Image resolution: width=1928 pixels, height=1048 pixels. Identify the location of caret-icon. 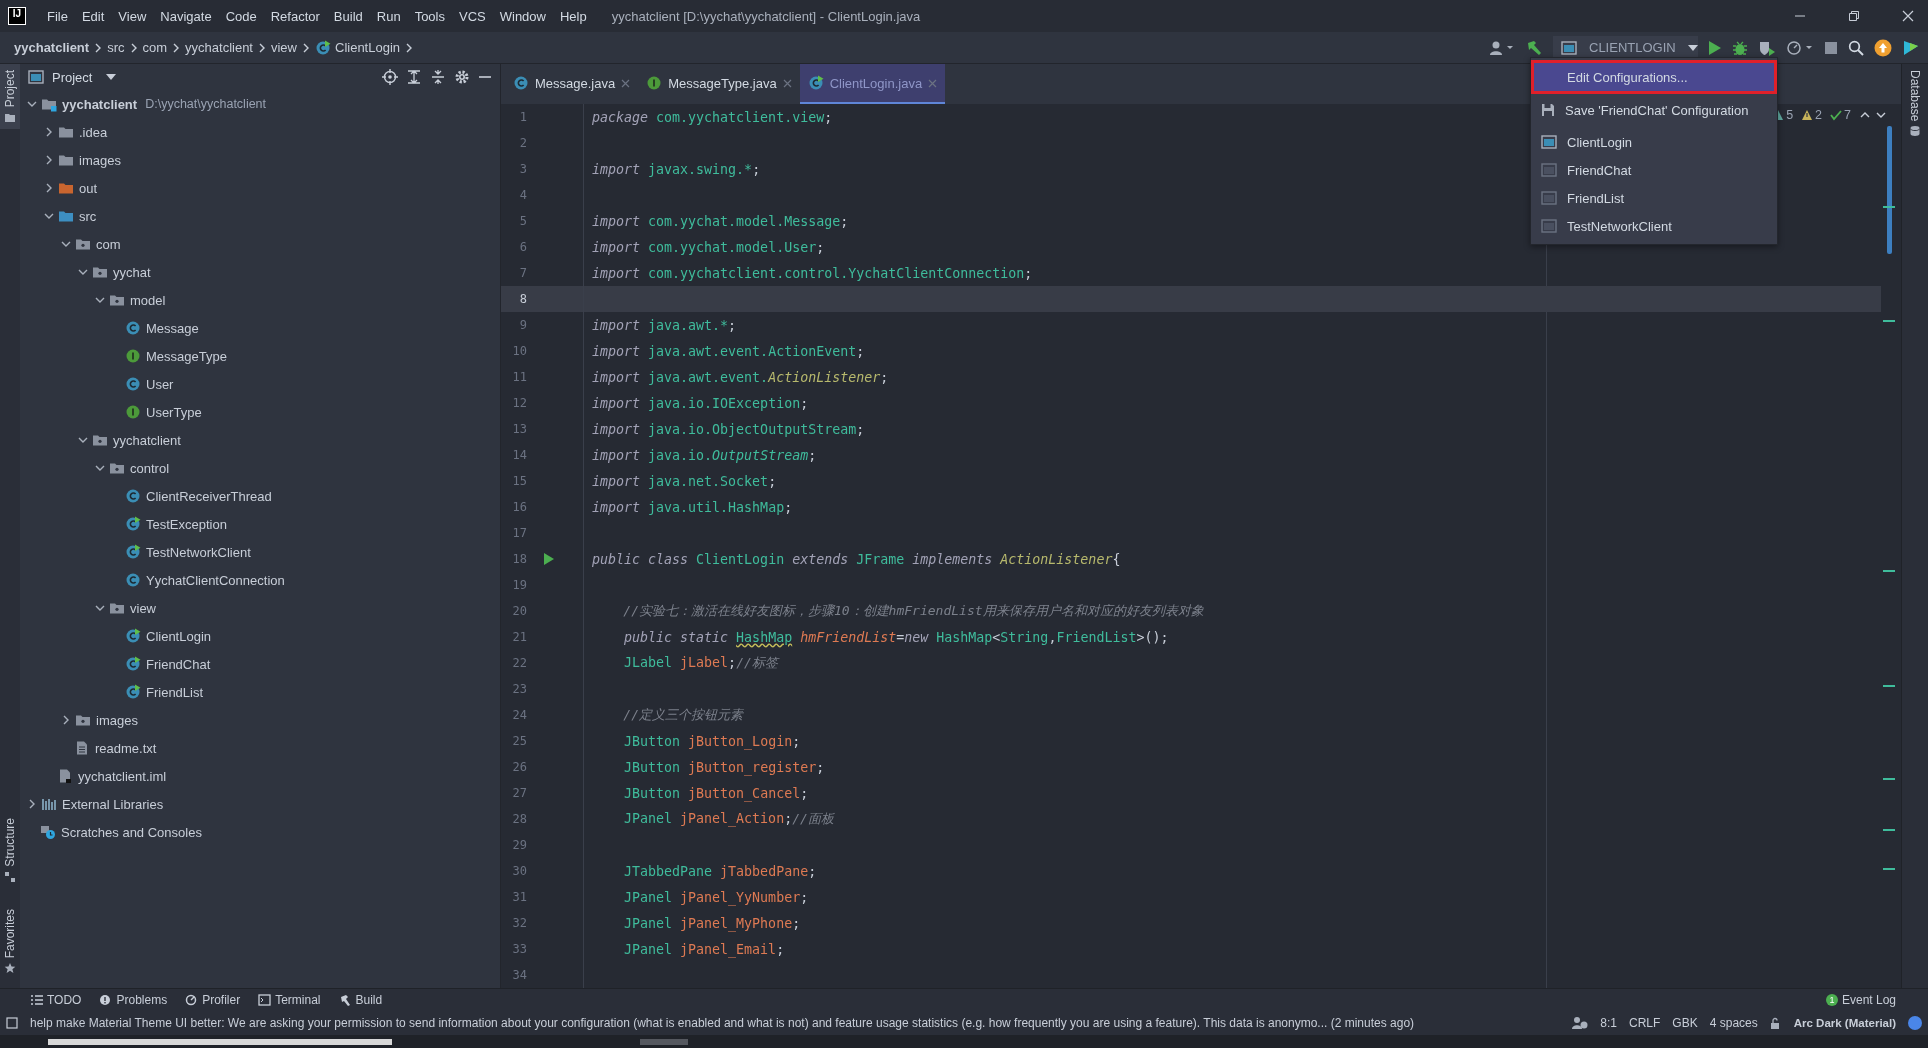
(111, 77).